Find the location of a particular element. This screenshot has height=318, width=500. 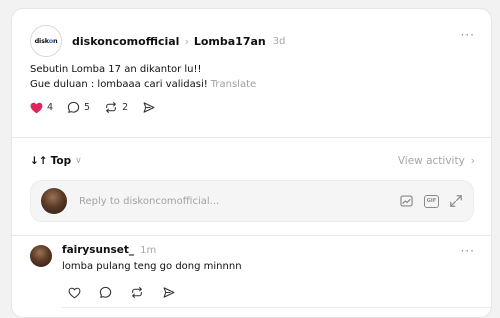

share-button is located at coordinates (149, 107).